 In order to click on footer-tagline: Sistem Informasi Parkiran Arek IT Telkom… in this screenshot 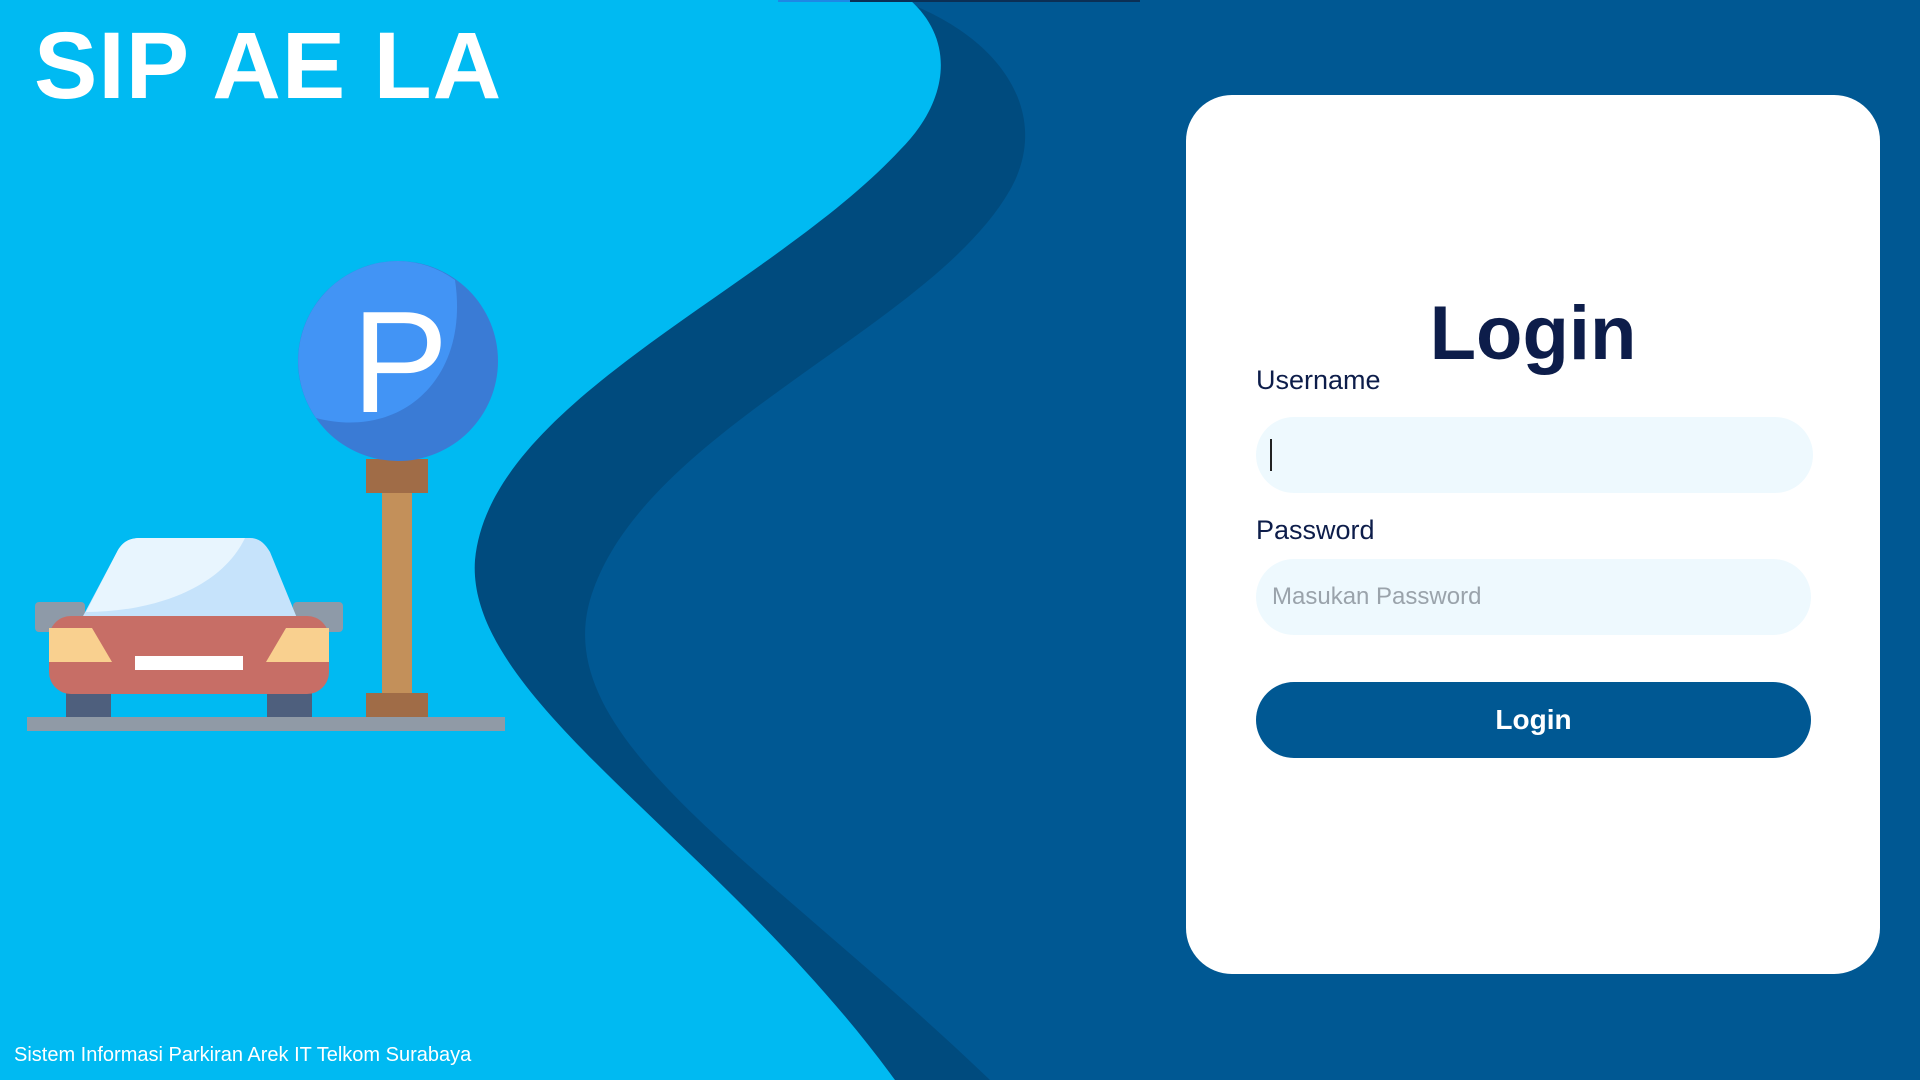, I will do `click(243, 1055)`.